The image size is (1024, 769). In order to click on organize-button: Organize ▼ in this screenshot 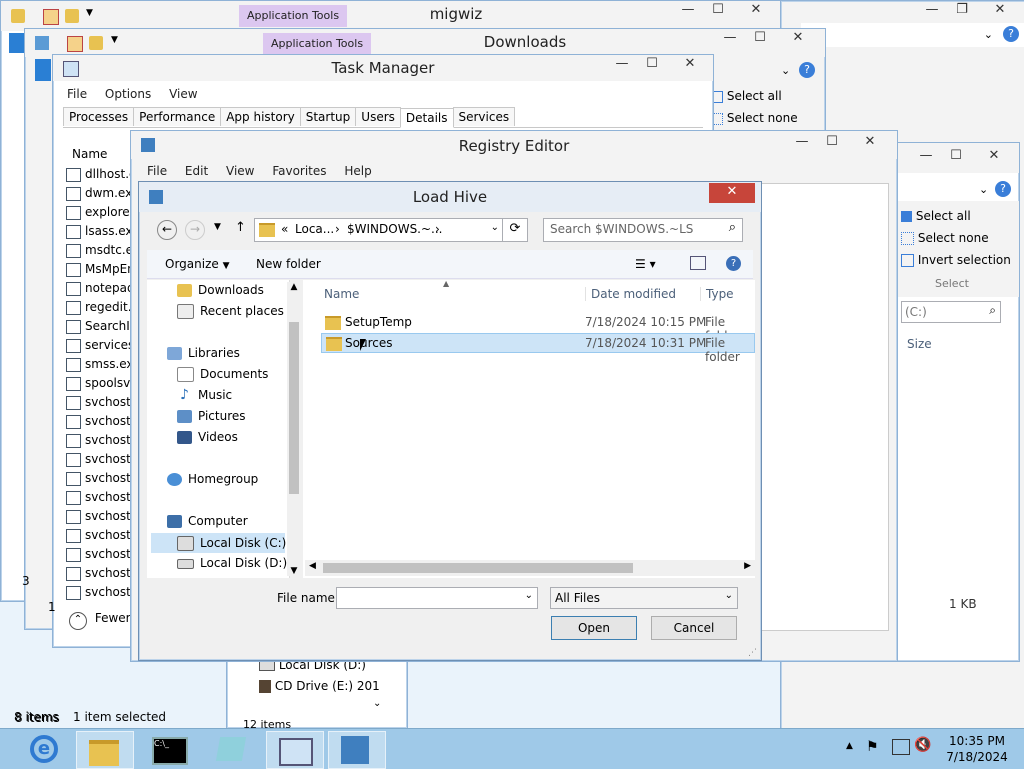, I will do `click(197, 264)`.